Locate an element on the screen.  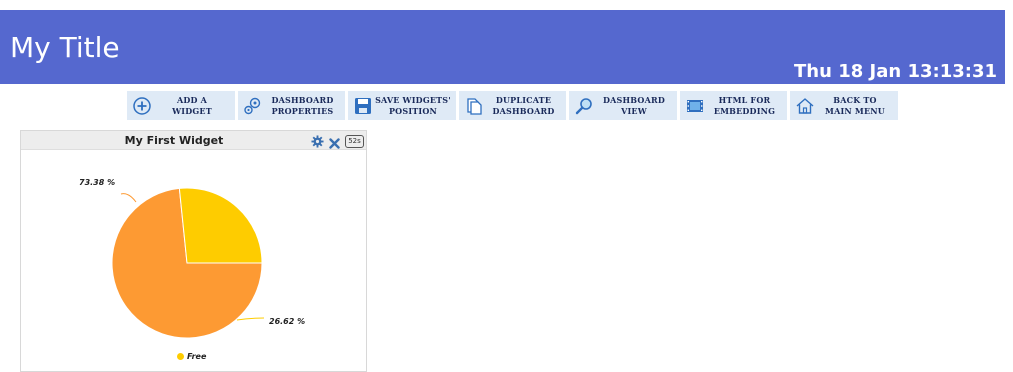
add-widget-button: ADD A WIDGET is located at coordinates (181, 105).